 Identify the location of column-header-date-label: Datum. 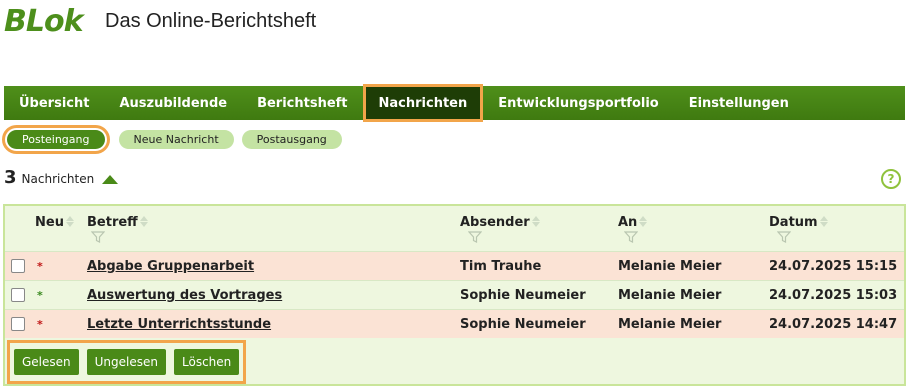
(793, 222).